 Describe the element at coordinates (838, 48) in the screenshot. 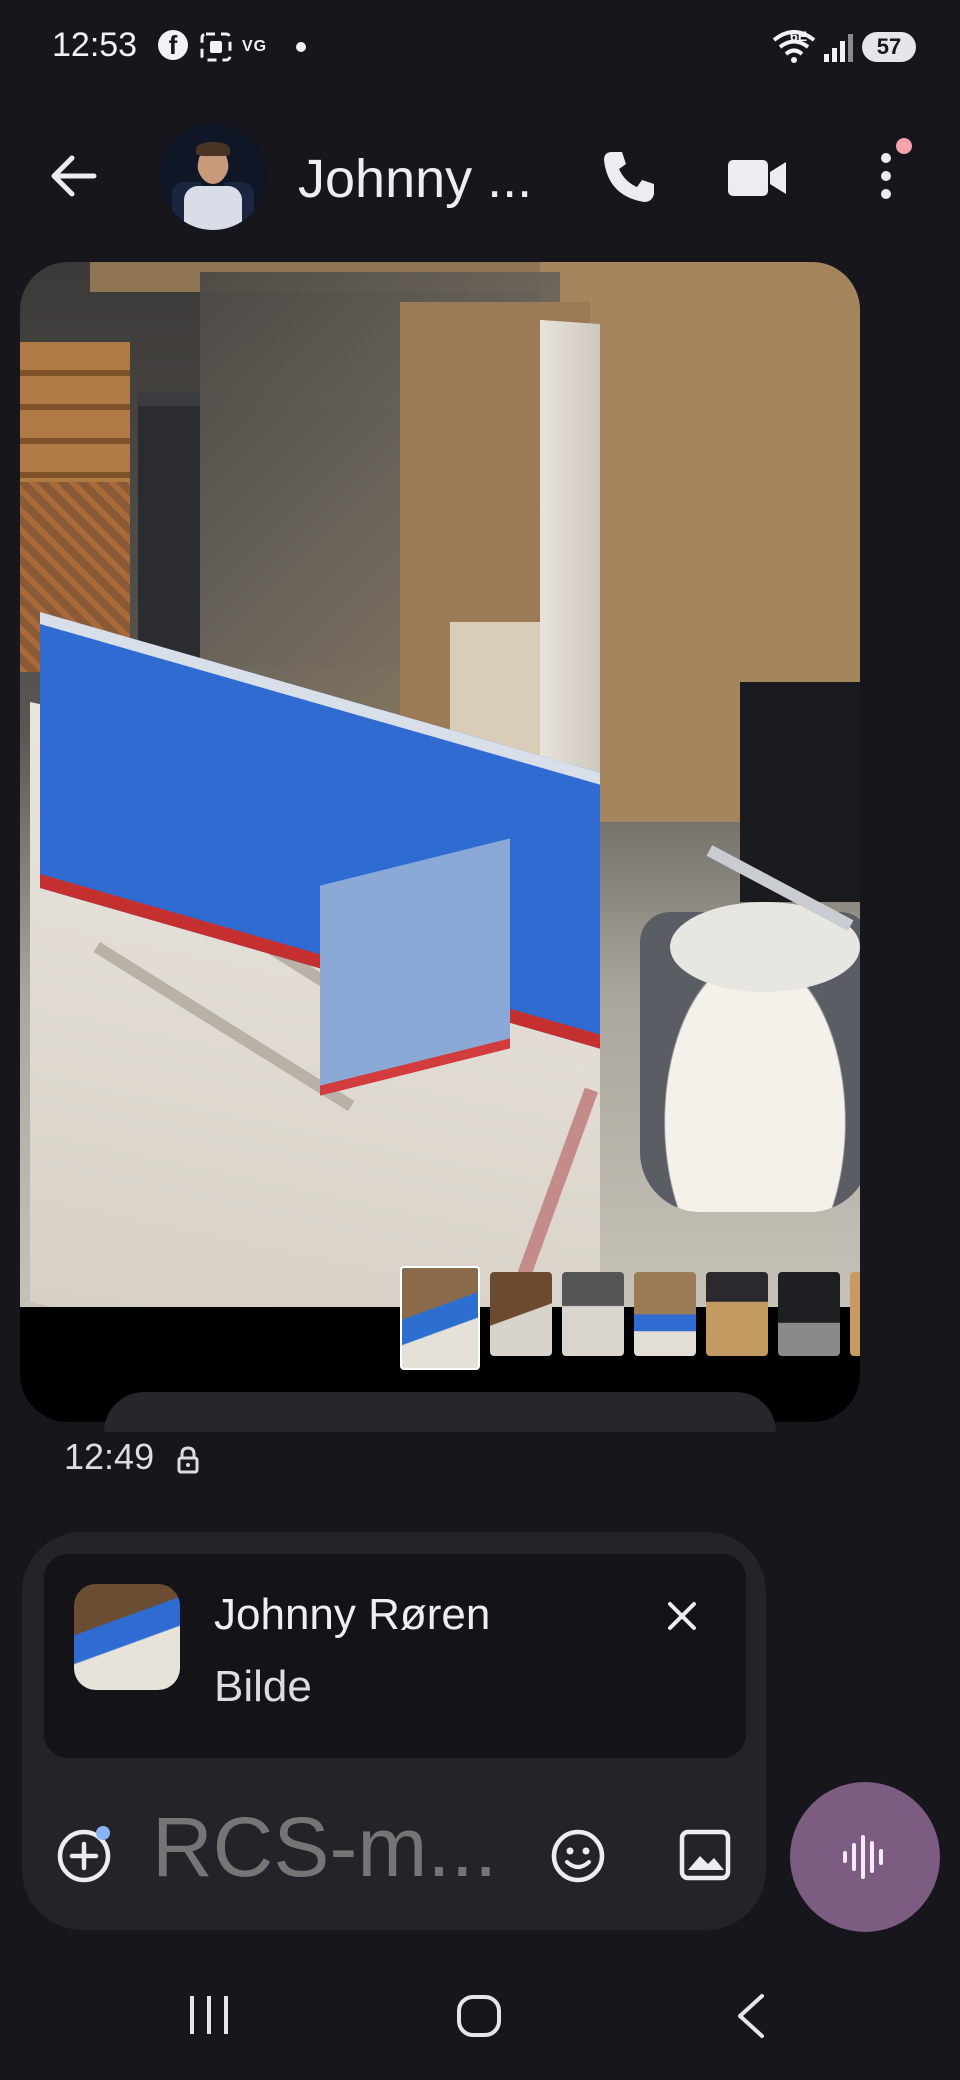

I see `signal-icon` at that location.